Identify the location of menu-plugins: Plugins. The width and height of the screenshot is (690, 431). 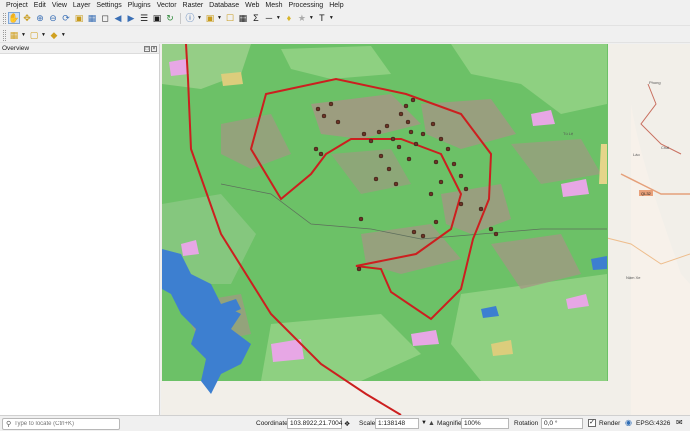
(139, 5).